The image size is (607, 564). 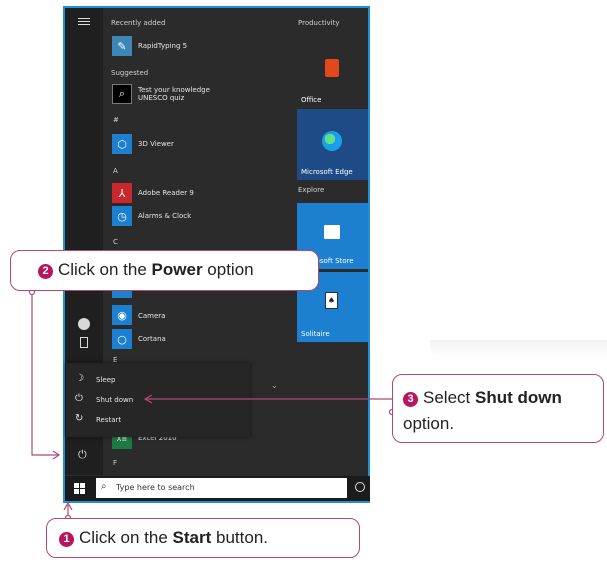 What do you see at coordinates (410, 399) in the screenshot?
I see `step-3-badge: 3` at bounding box center [410, 399].